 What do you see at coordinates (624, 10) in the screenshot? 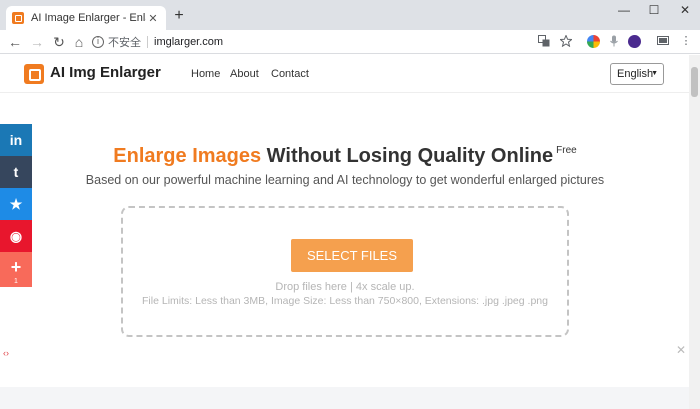
I see `minimize-button: —` at bounding box center [624, 10].